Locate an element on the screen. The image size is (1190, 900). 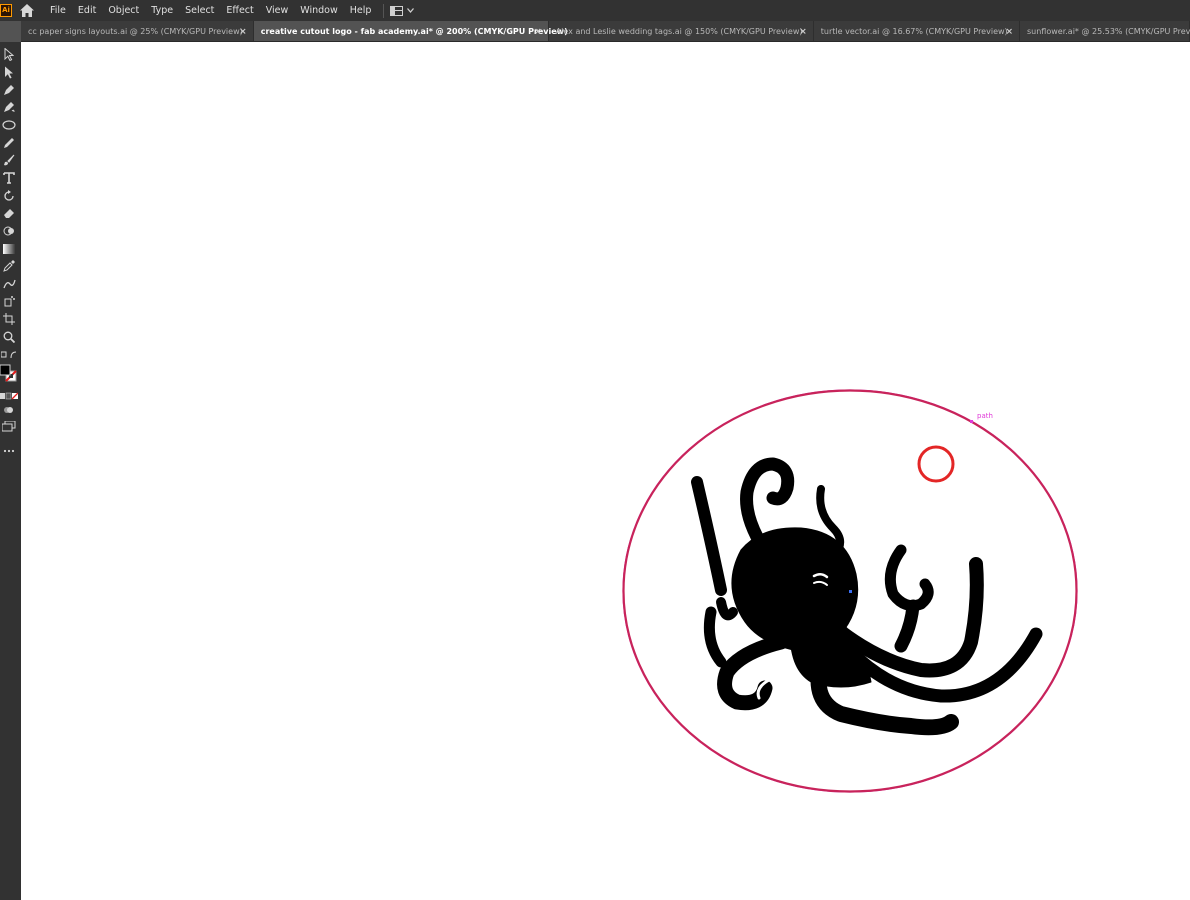
paintbrush-tool-icon is located at coordinates (9, 160).